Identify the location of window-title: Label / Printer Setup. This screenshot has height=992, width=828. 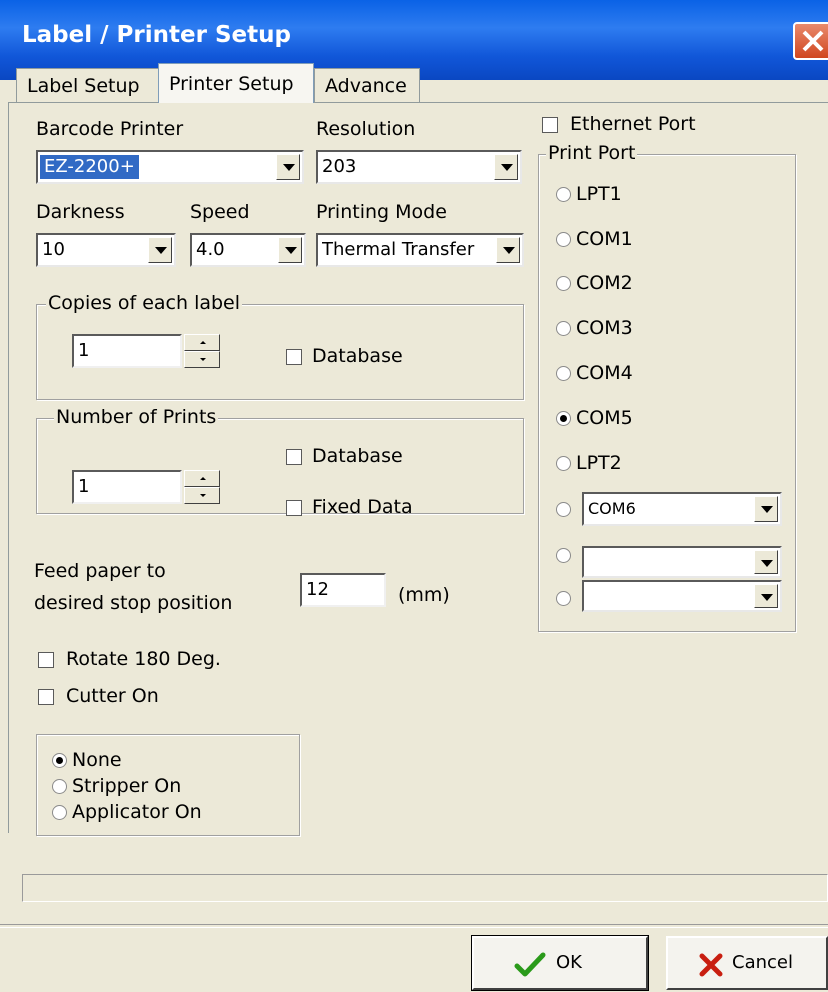
(156, 35).